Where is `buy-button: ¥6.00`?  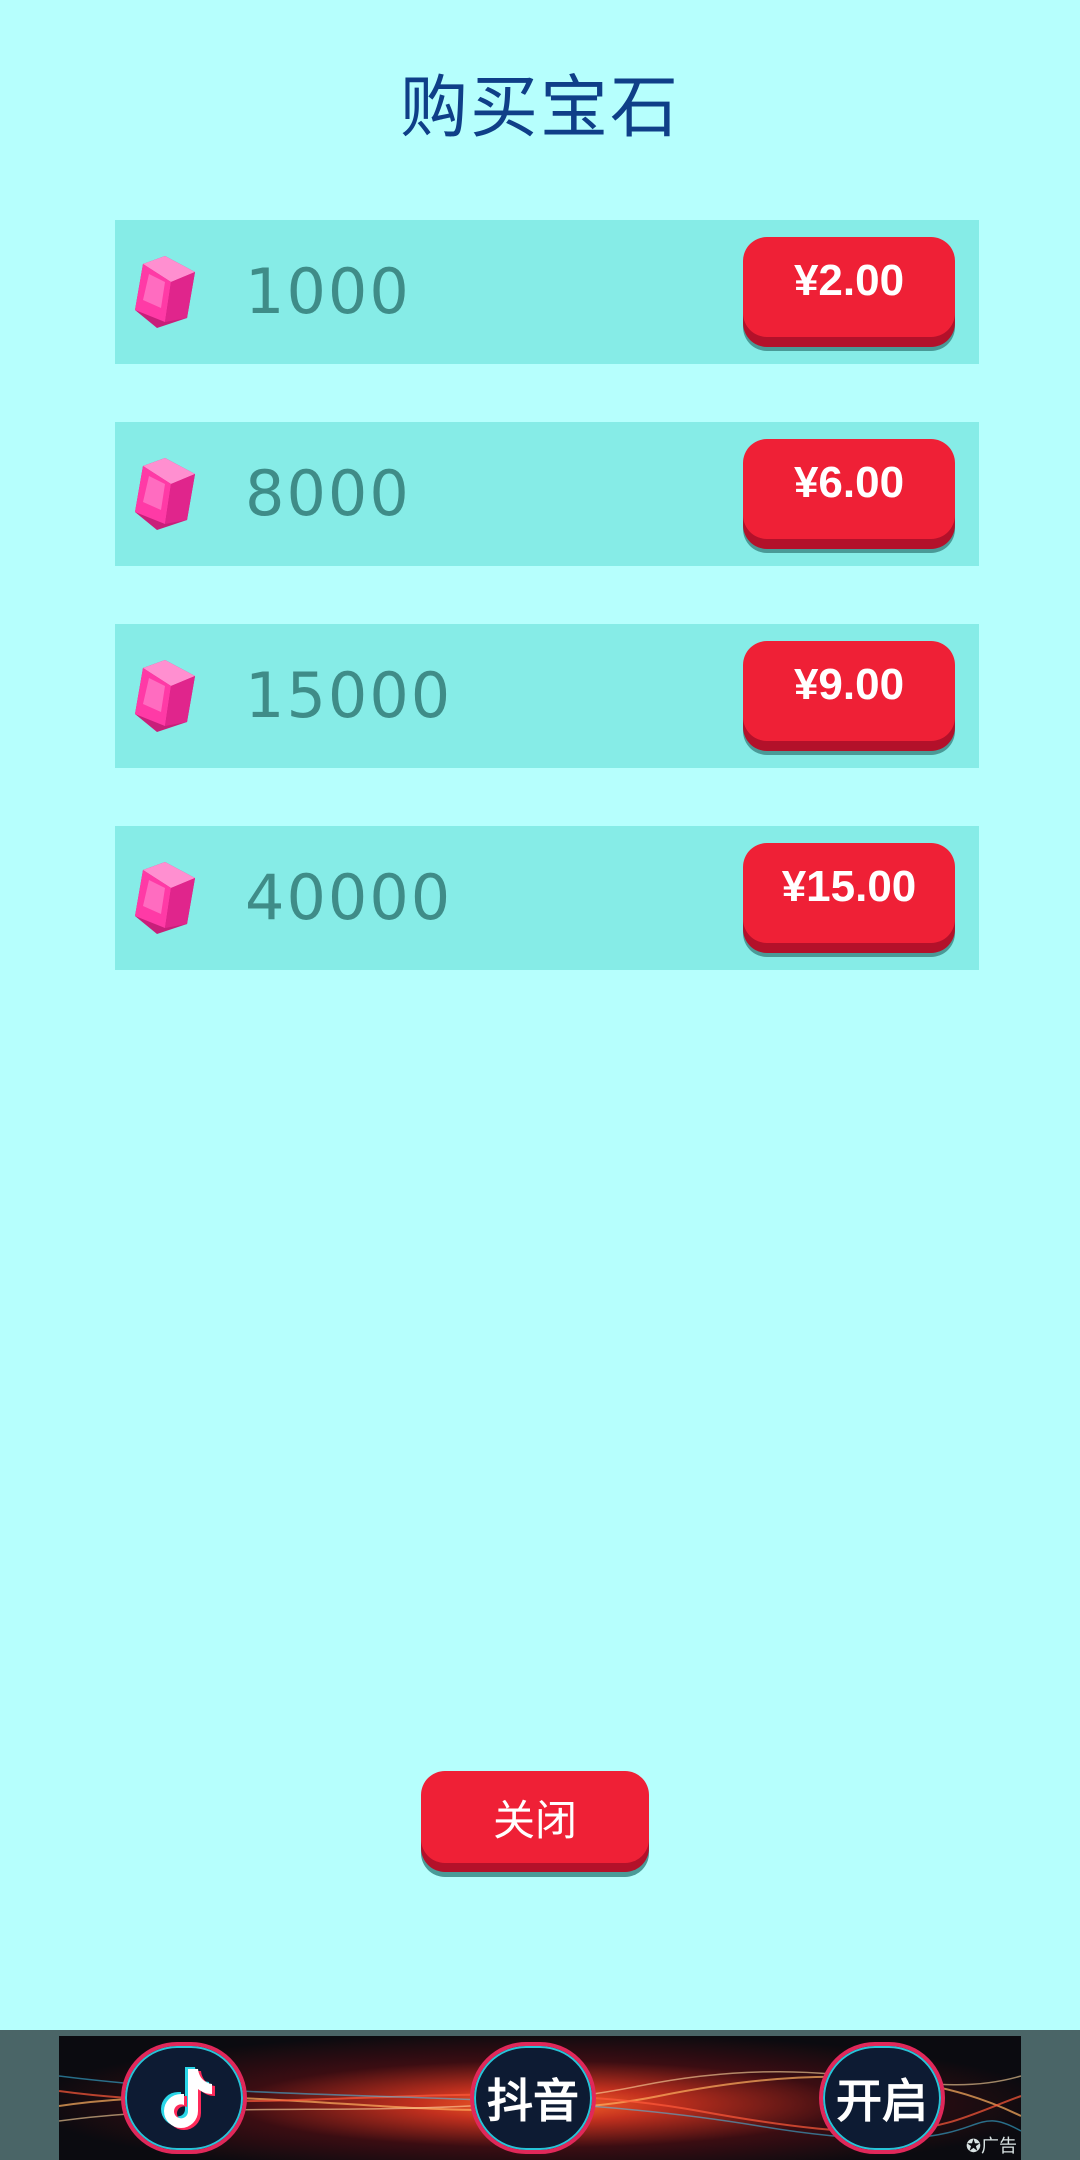
buy-button: ¥6.00 is located at coordinates (849, 489).